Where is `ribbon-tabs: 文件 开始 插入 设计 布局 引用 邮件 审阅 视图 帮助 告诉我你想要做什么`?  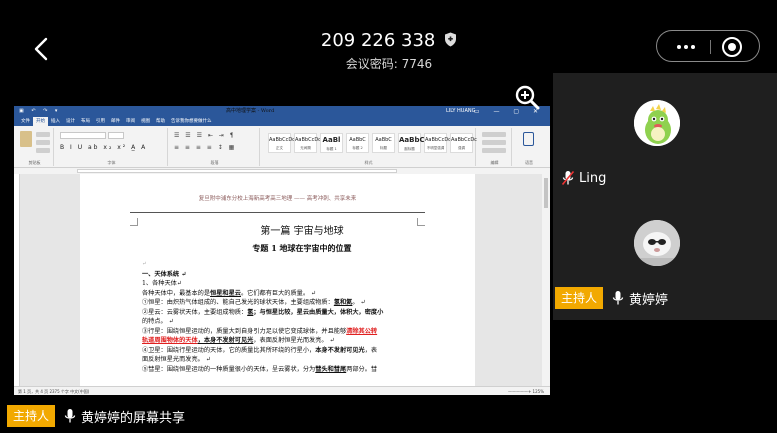
ribbon-tabs: 文件 开始 插入 设计 布局 引用 邮件 审阅 视图 帮助 告诉我你想要做什么 is located at coordinates (282, 121).